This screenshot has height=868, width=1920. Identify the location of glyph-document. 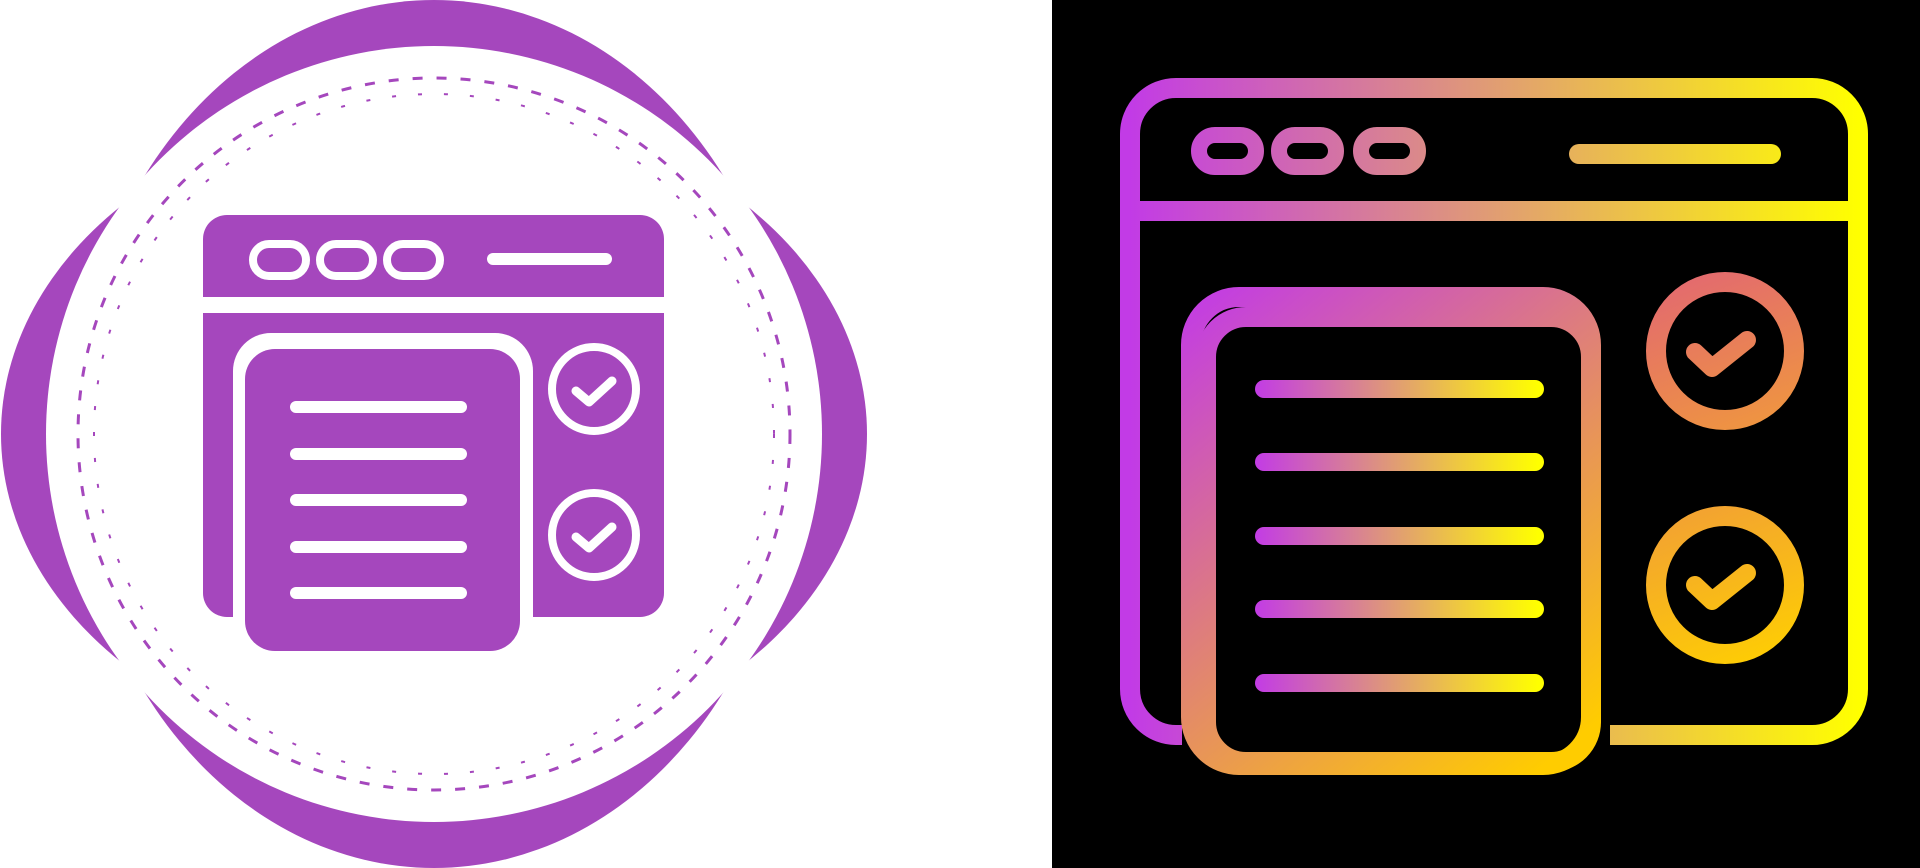
(383, 494).